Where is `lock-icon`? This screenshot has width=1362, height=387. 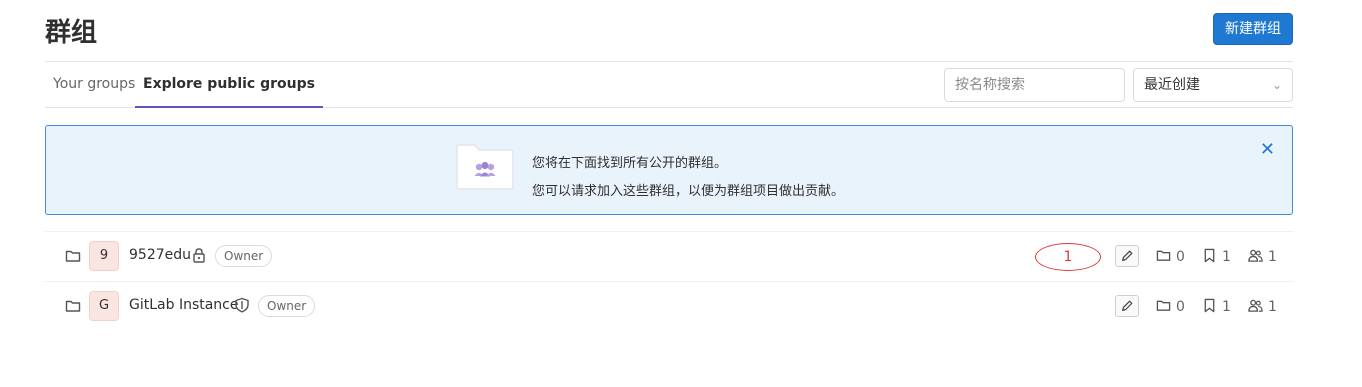
lock-icon is located at coordinates (199, 255).